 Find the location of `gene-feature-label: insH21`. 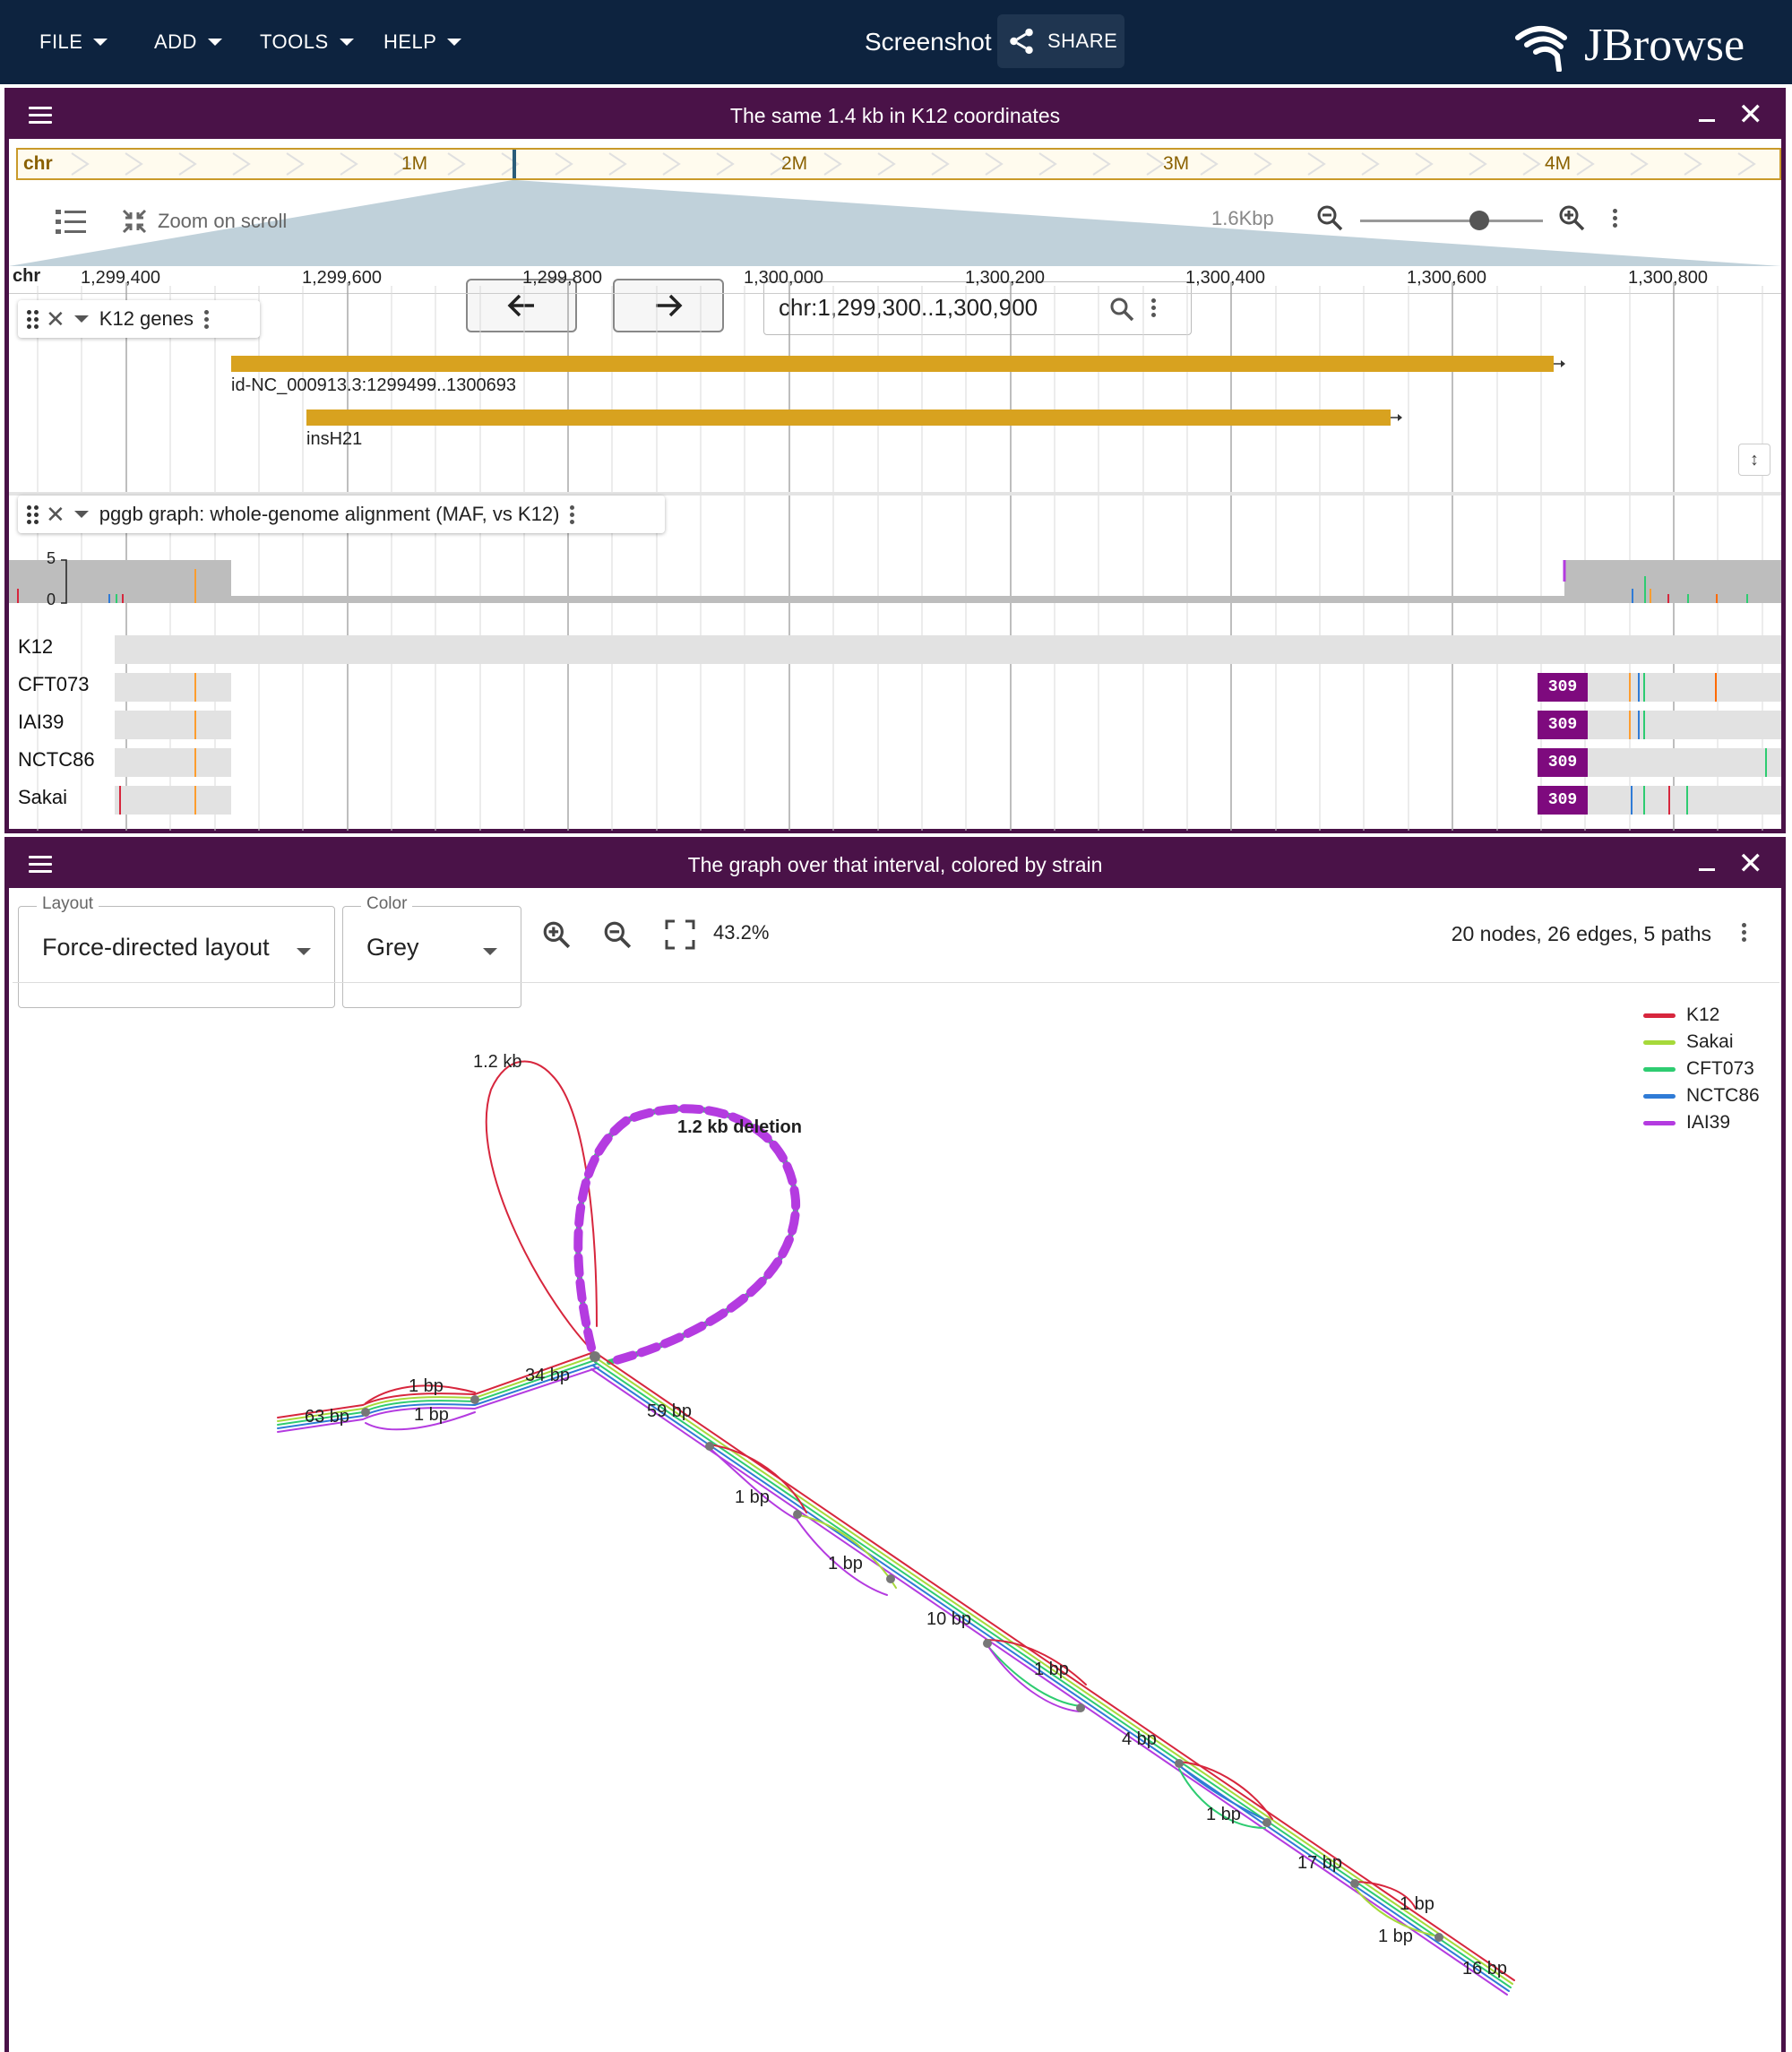

gene-feature-label: insH21 is located at coordinates (335, 439).